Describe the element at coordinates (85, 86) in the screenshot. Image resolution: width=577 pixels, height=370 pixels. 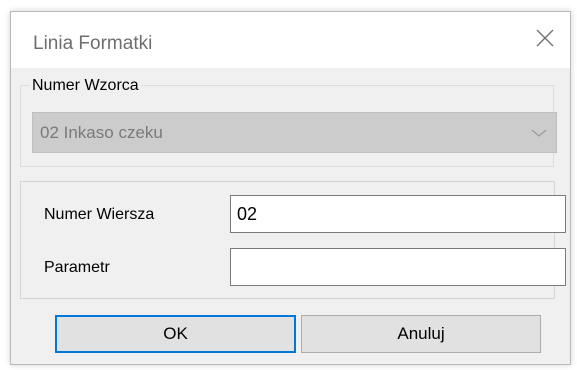
I see `pattern-group-legend: Numer Wzorca` at that location.